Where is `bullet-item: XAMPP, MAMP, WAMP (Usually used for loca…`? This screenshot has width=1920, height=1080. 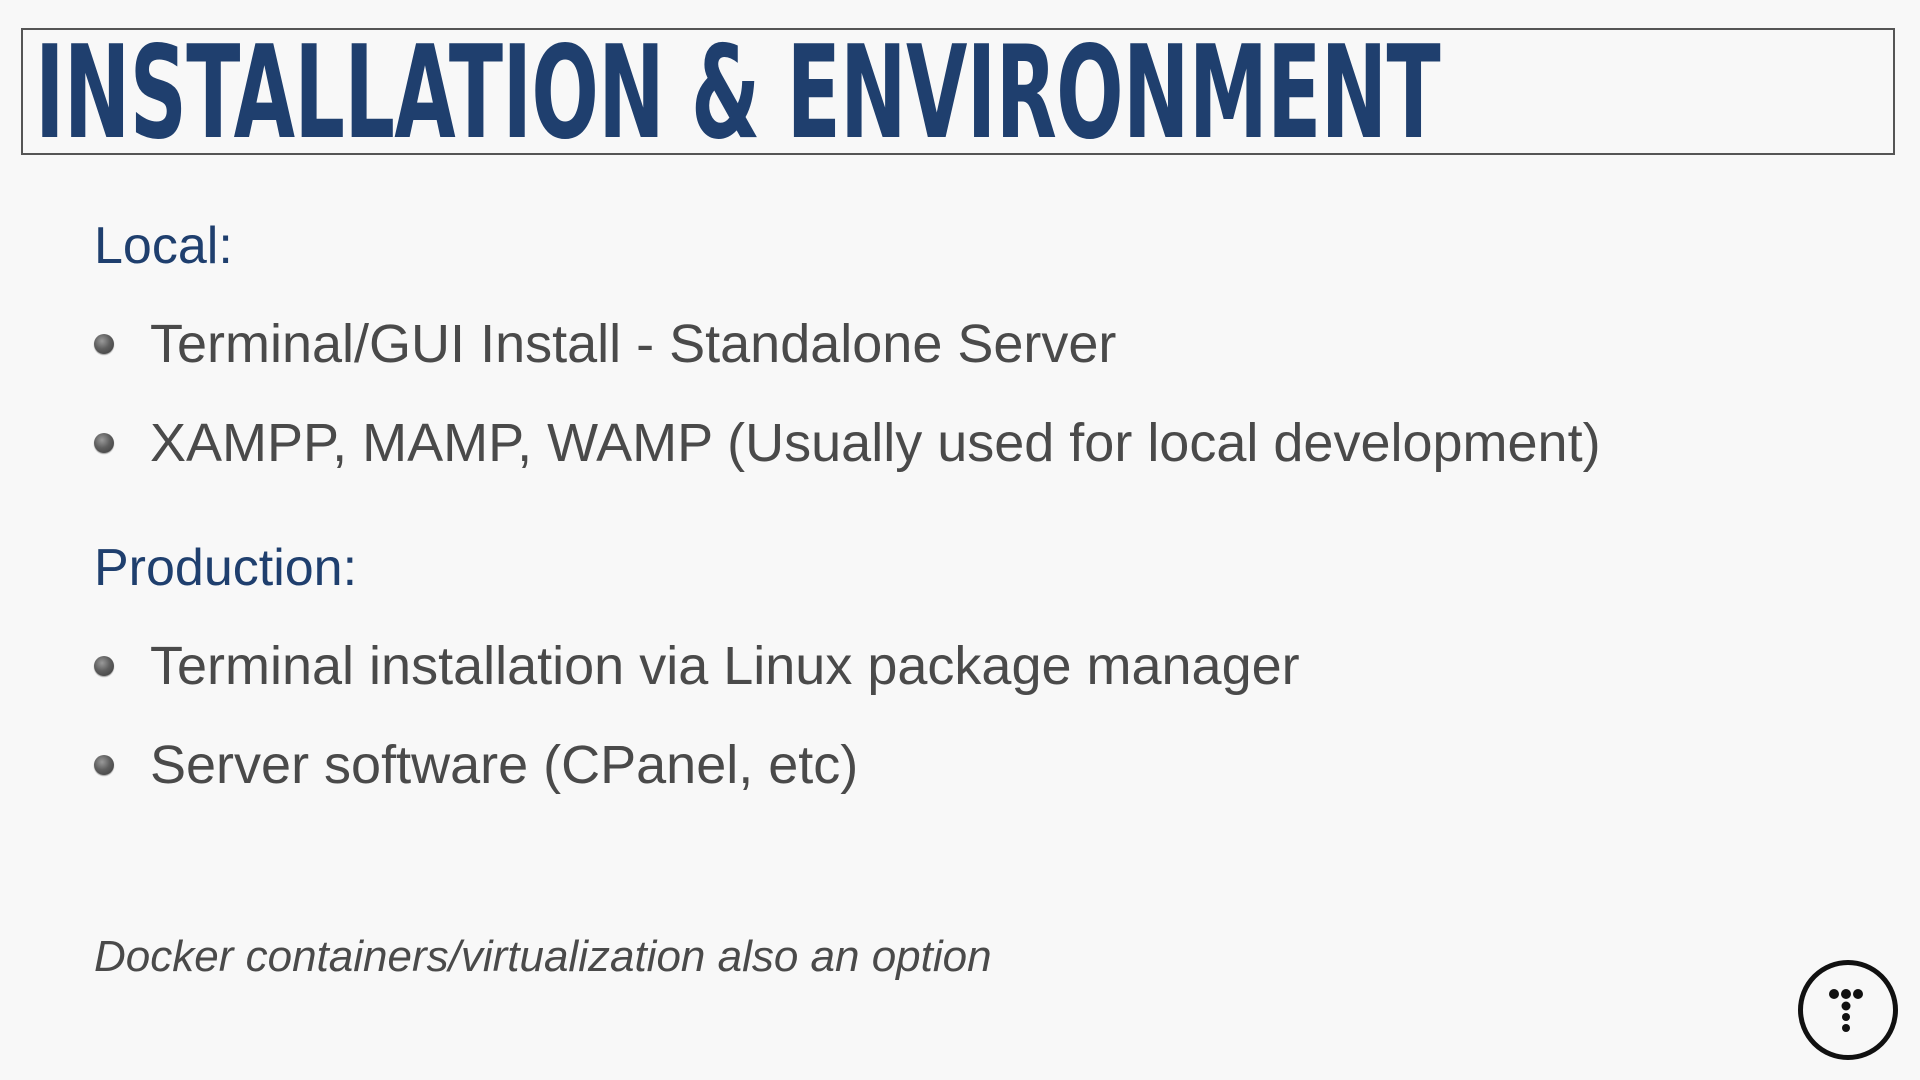 bullet-item: XAMPP, MAMP, WAMP (Usually used for loca… is located at coordinates (847, 443).